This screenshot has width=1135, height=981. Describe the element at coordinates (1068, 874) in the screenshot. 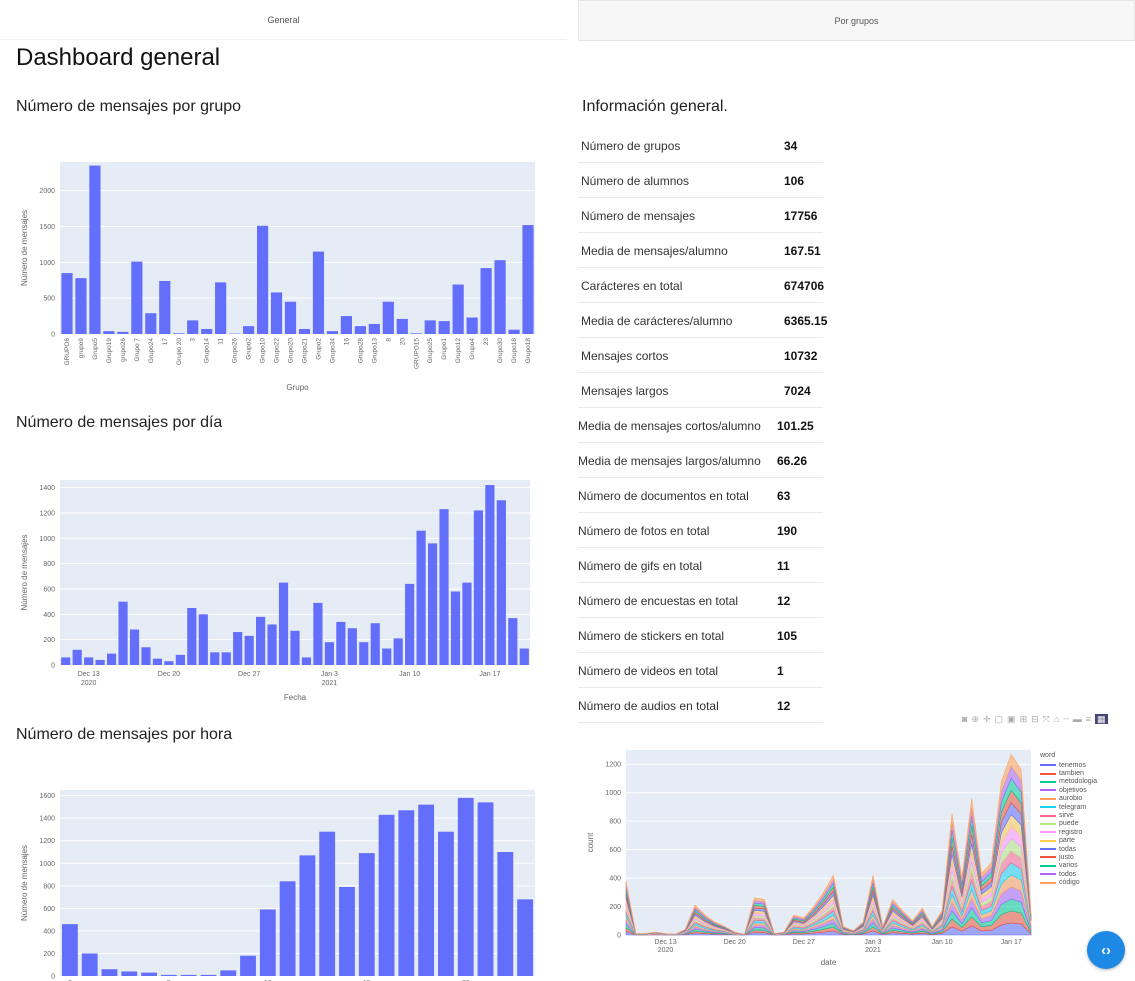

I see `legend-item: todos` at that location.